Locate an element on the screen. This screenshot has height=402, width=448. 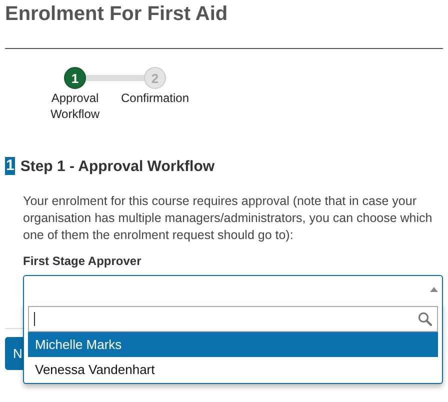
step-number: 1 is located at coordinates (10, 166).